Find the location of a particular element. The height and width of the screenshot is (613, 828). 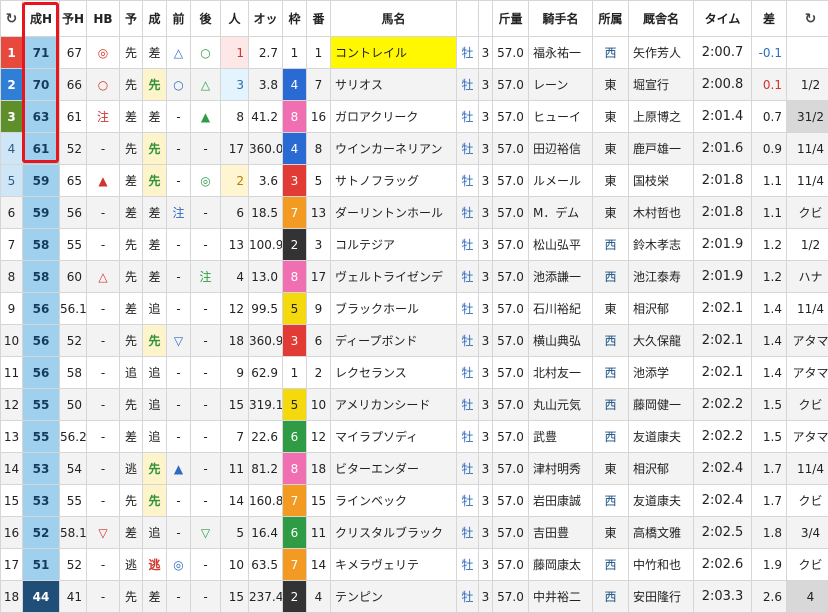

horse-name: コントレイル is located at coordinates (394, 53).